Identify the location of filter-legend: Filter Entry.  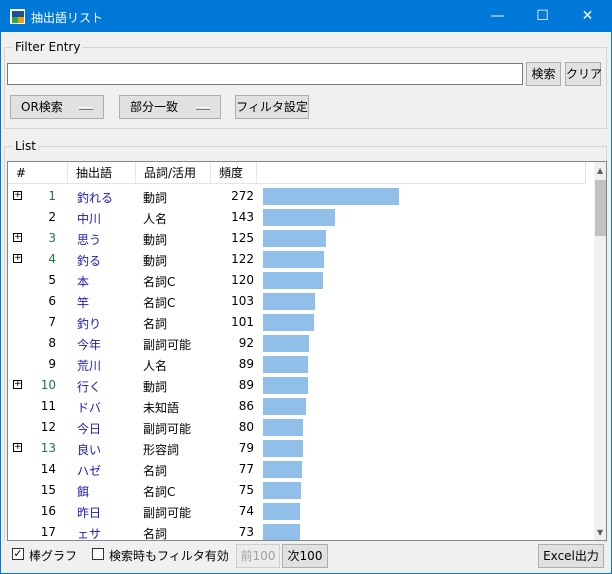
(48, 47).